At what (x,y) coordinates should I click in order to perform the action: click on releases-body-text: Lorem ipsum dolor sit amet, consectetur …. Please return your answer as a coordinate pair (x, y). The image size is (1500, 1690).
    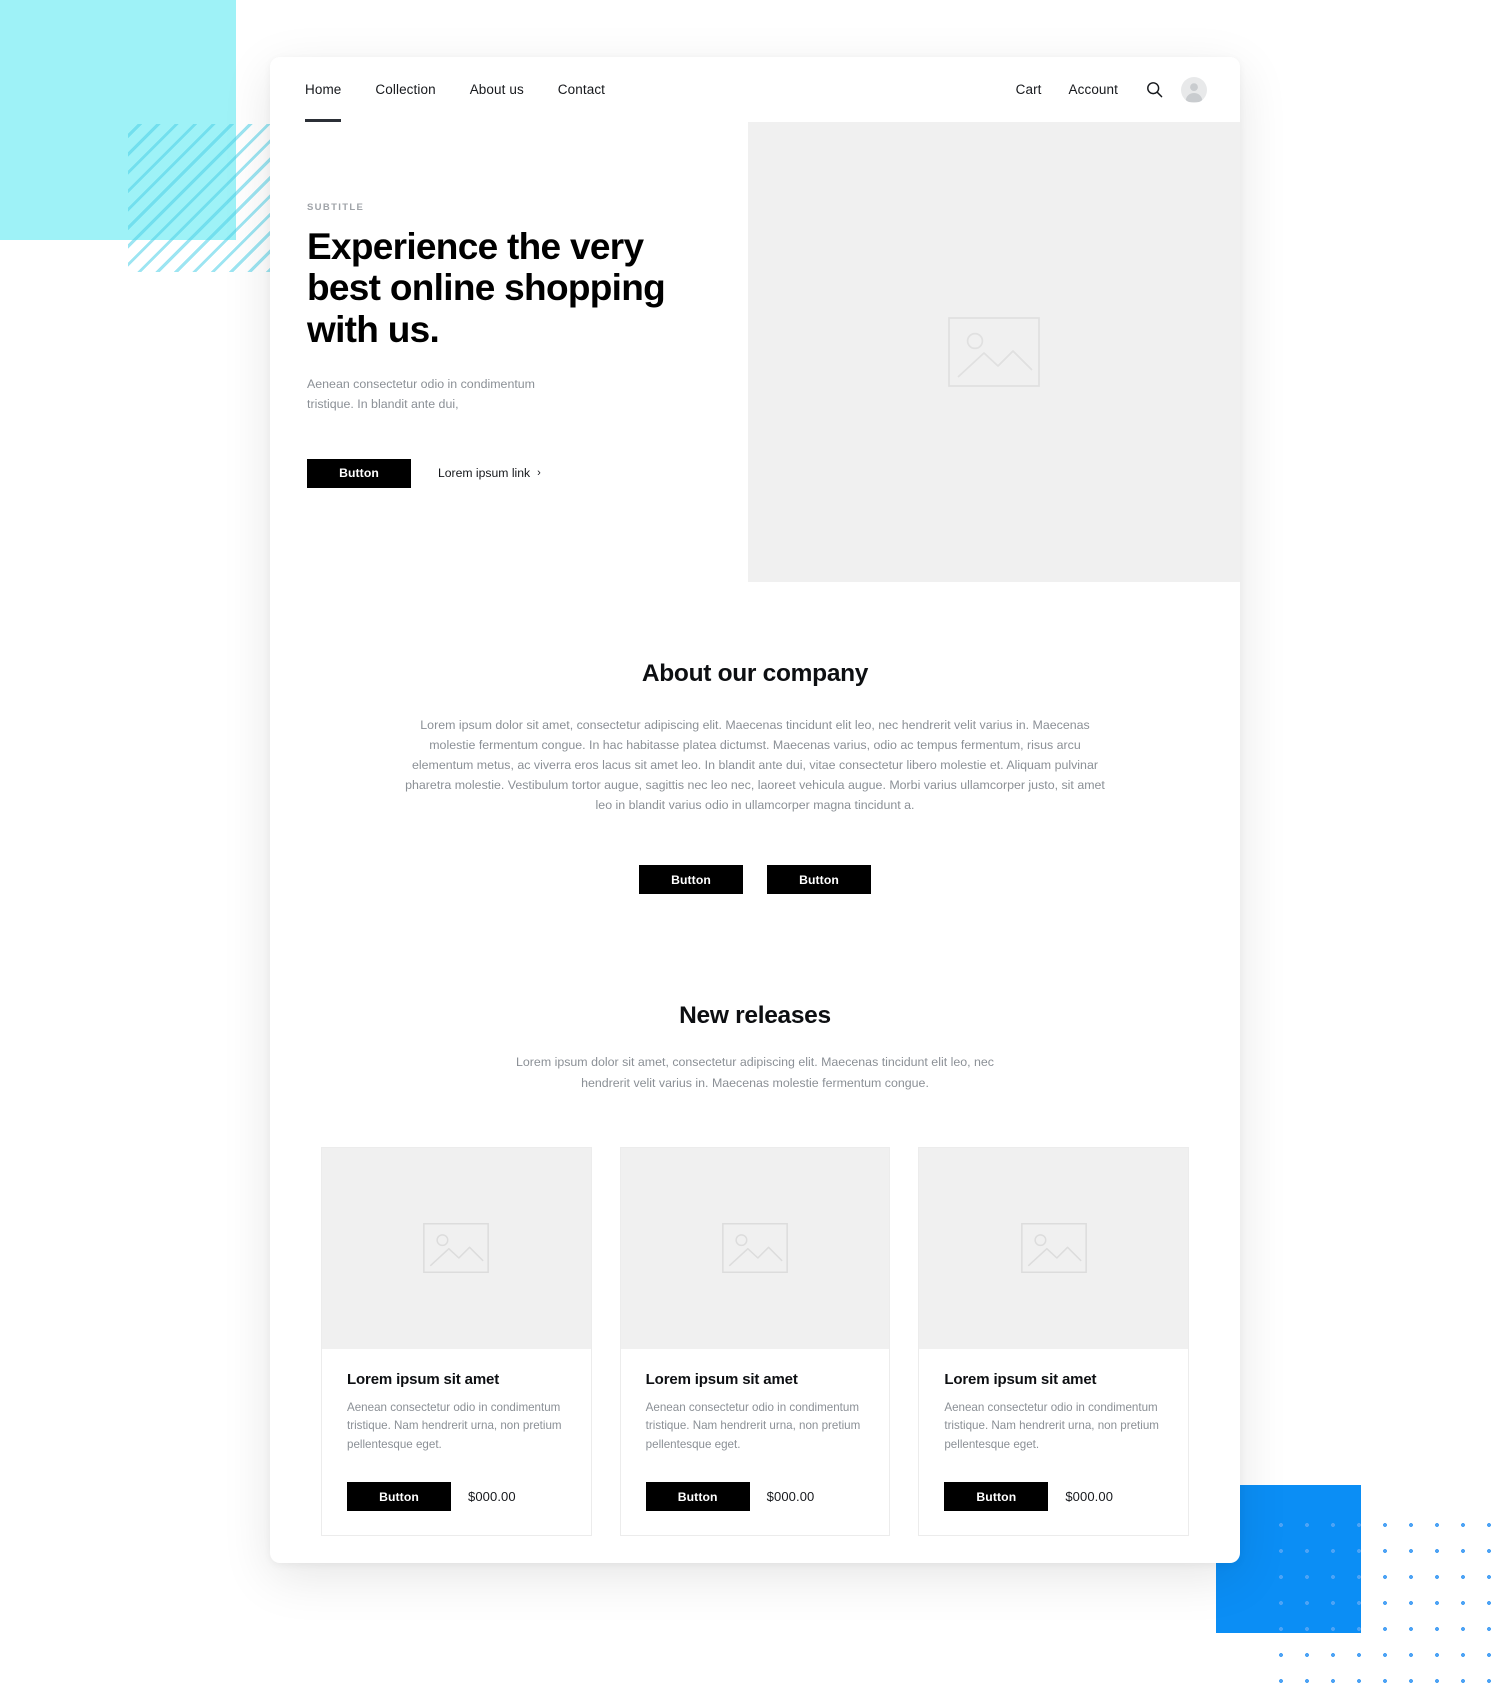
    Looking at the image, I should click on (755, 1072).